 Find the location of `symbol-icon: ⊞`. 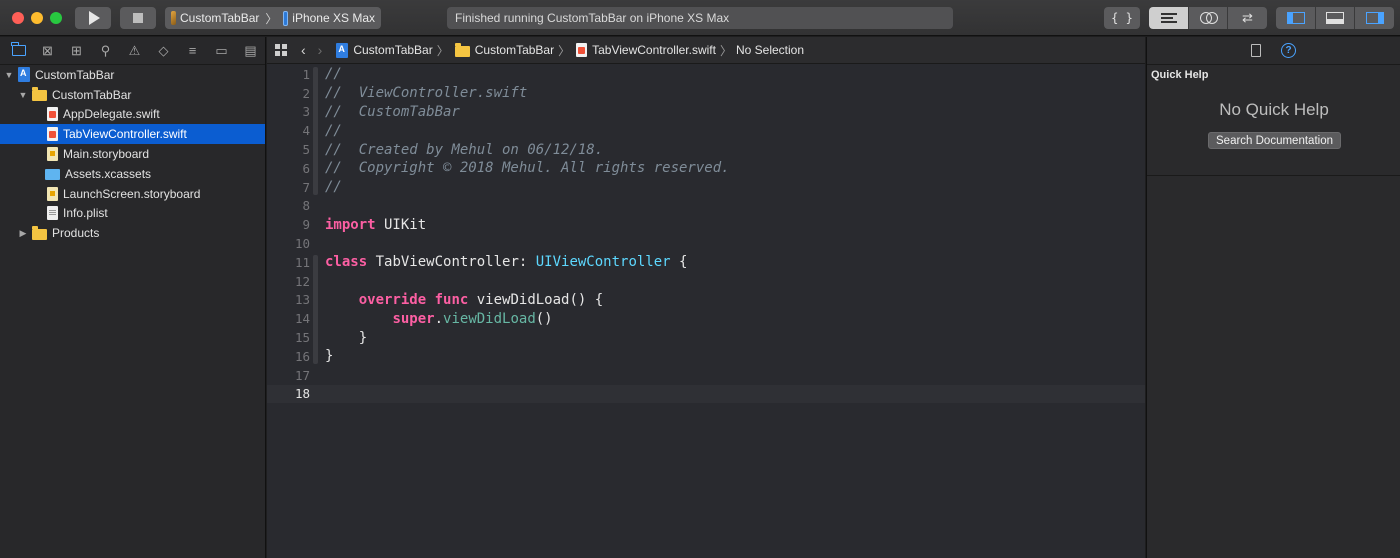

symbol-icon: ⊞ is located at coordinates (76, 50).